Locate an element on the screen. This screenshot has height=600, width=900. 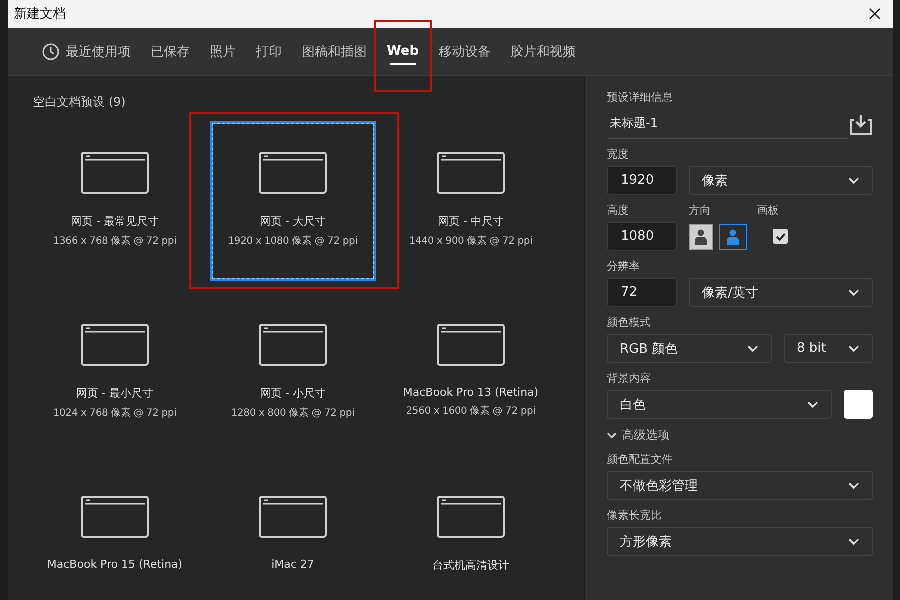
section-title: 空白文档预设 (9) is located at coordinates (80, 102).